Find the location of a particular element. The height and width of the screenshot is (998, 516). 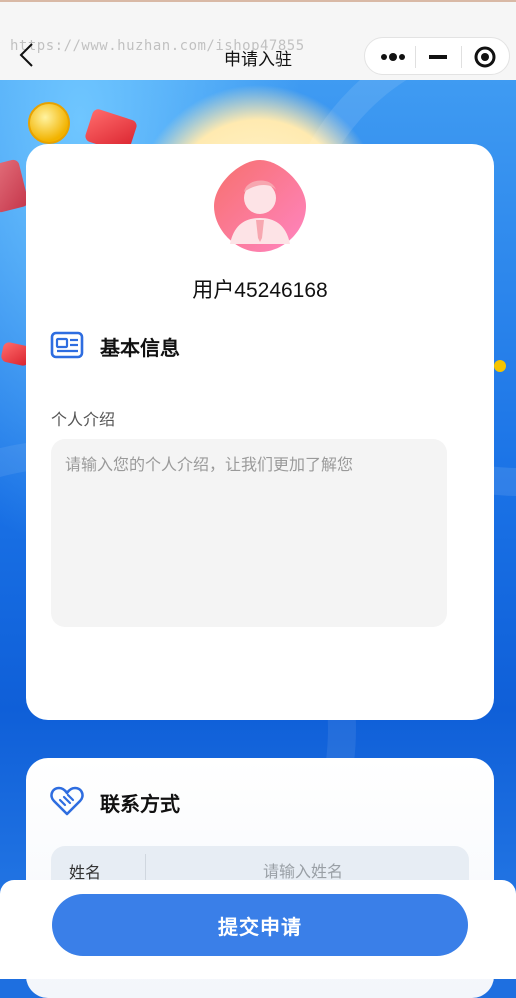

minimize-icon is located at coordinates (438, 57).